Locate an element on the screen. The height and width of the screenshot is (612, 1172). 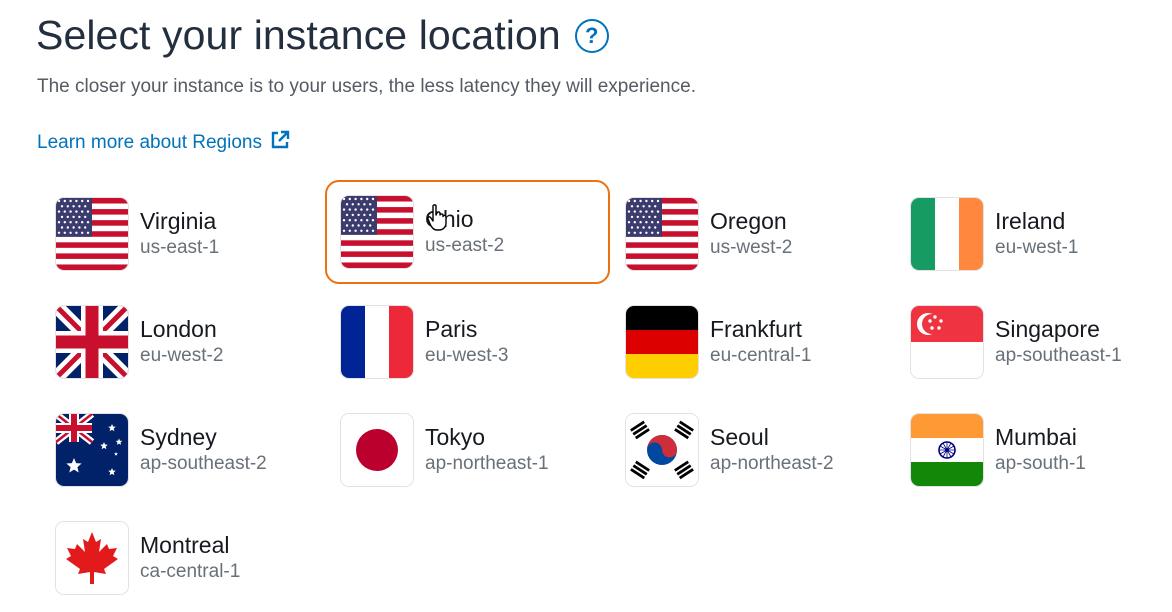
region-card-ap-northeast-2: Seoul ap-northeast-2 is located at coordinates (752, 450).